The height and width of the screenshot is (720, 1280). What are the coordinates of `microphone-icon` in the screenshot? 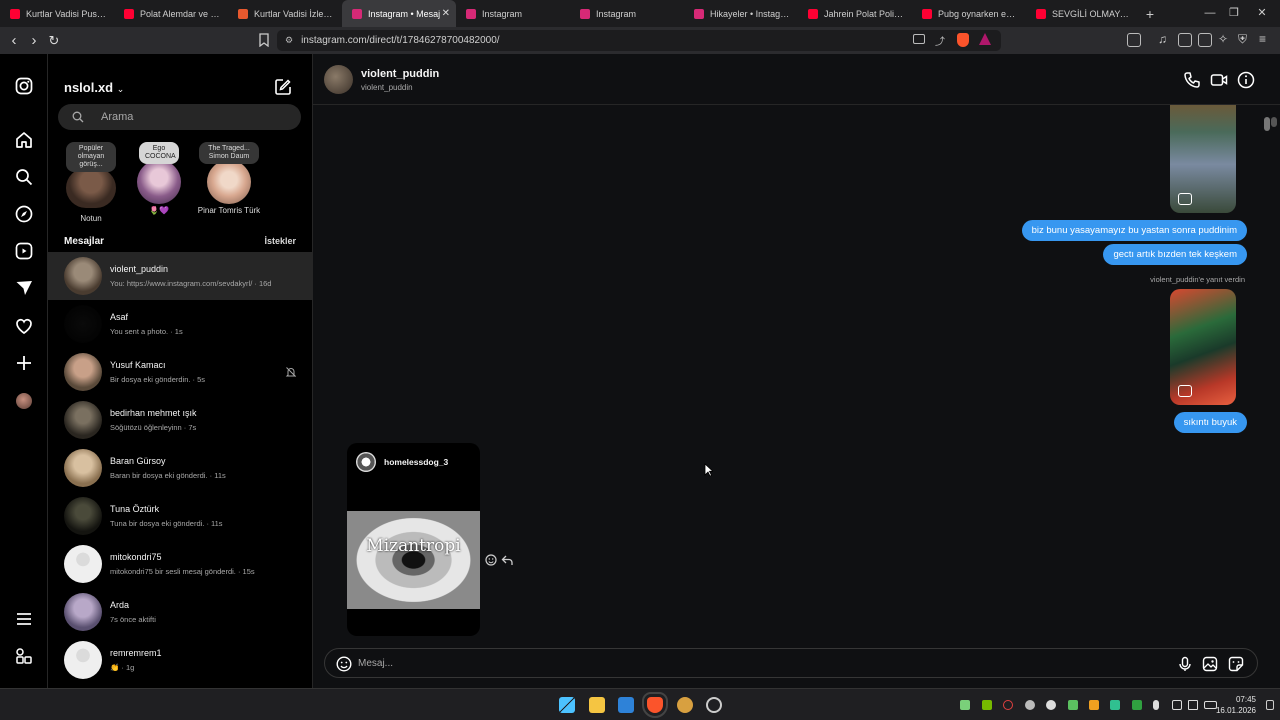 It's located at (1185, 664).